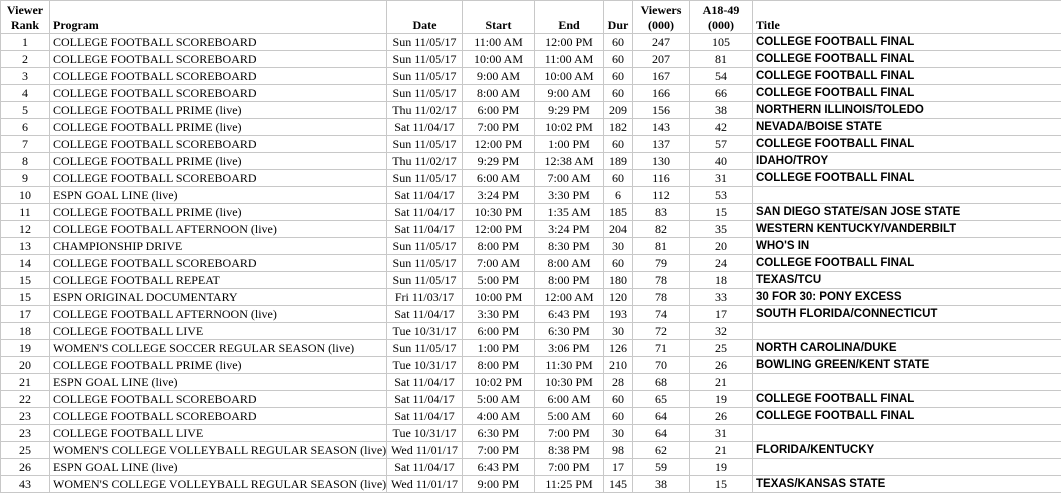  What do you see at coordinates (661, 178) in the screenshot?
I see `cell-viewers: 116` at bounding box center [661, 178].